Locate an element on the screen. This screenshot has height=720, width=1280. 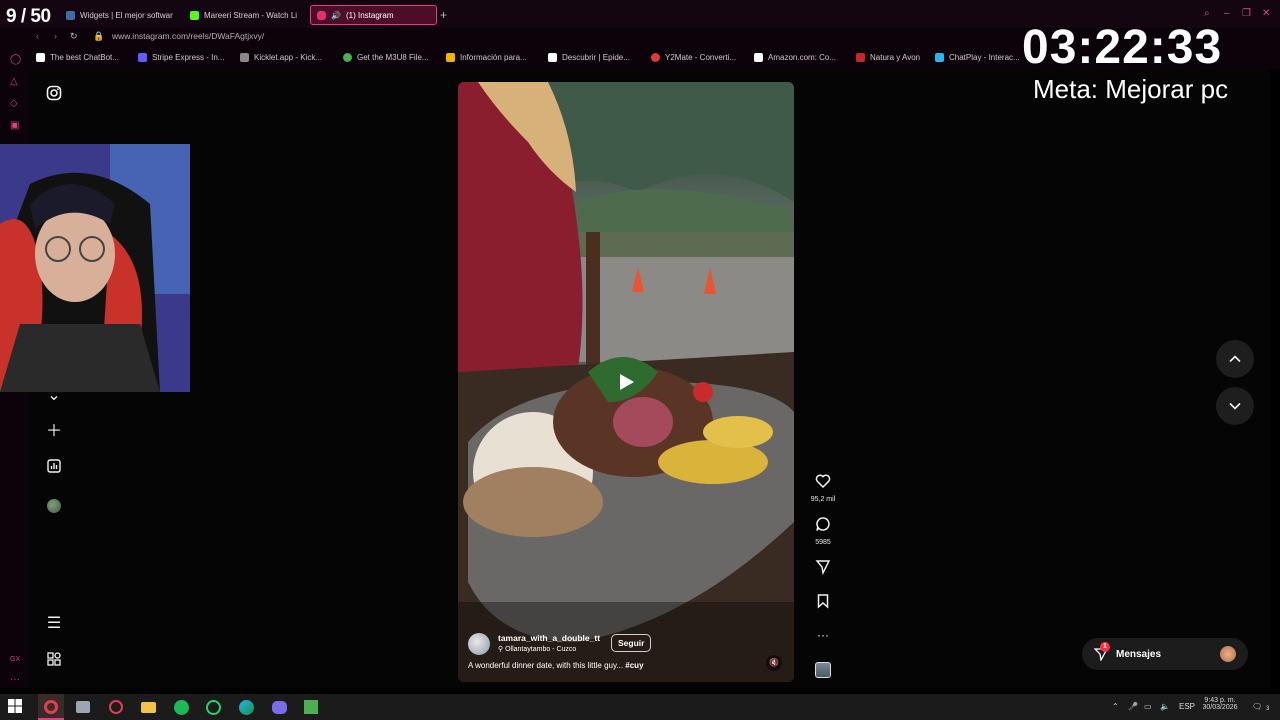
forward-icon: › is located at coordinates (55, 36).